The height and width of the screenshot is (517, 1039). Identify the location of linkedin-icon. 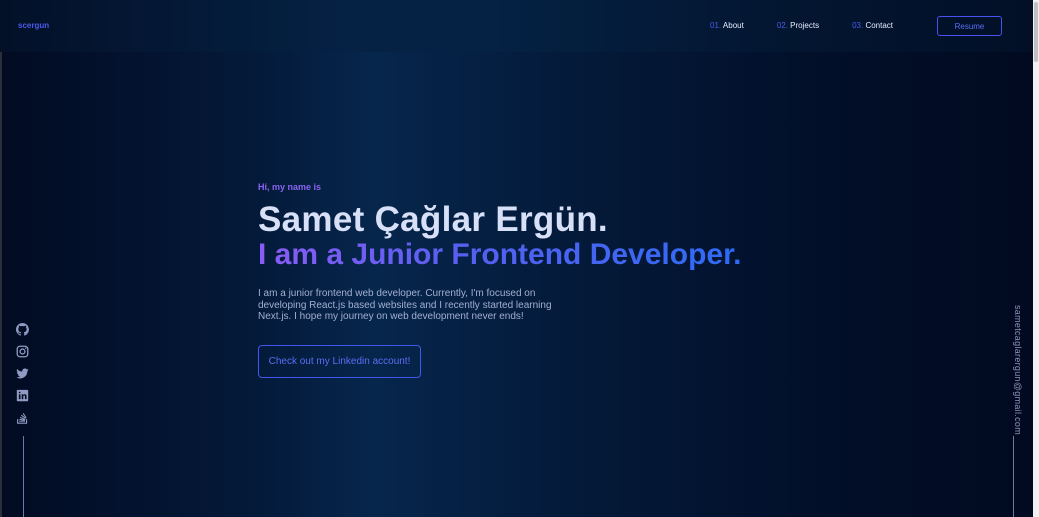
(22, 395).